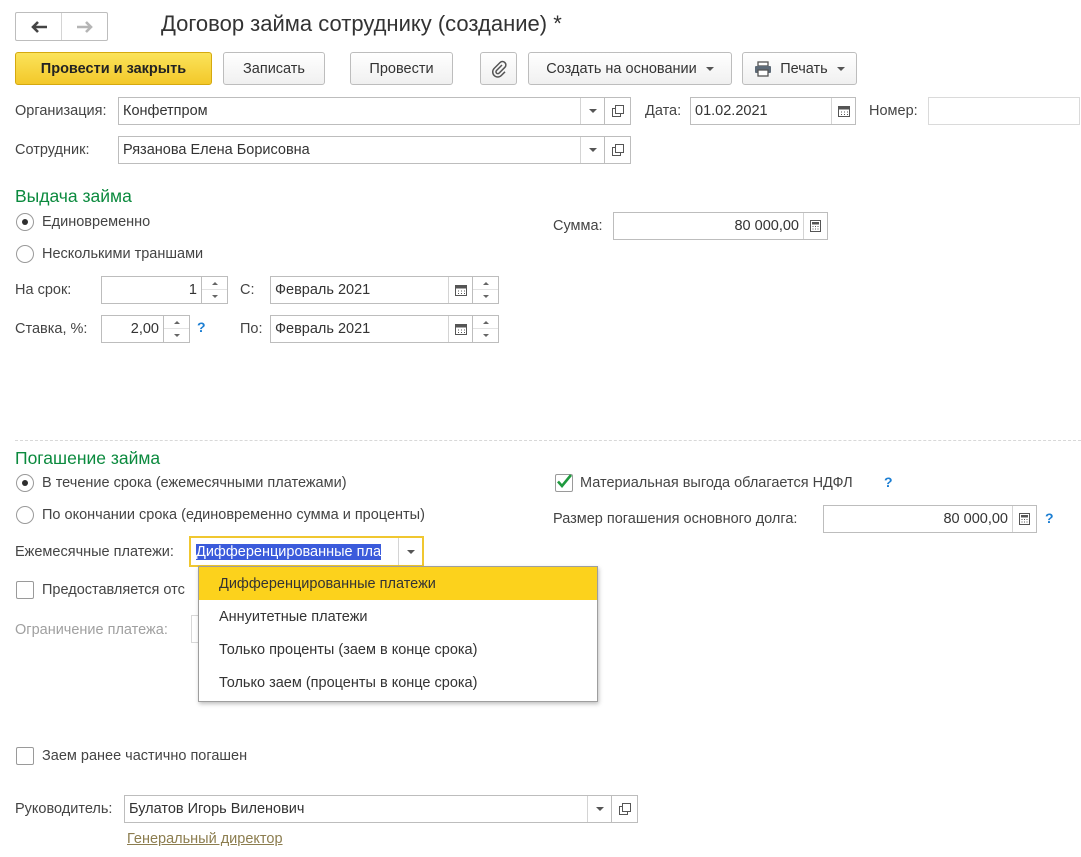  Describe the element at coordinates (25, 222) in the screenshot. I see `issue-once-radio` at that location.